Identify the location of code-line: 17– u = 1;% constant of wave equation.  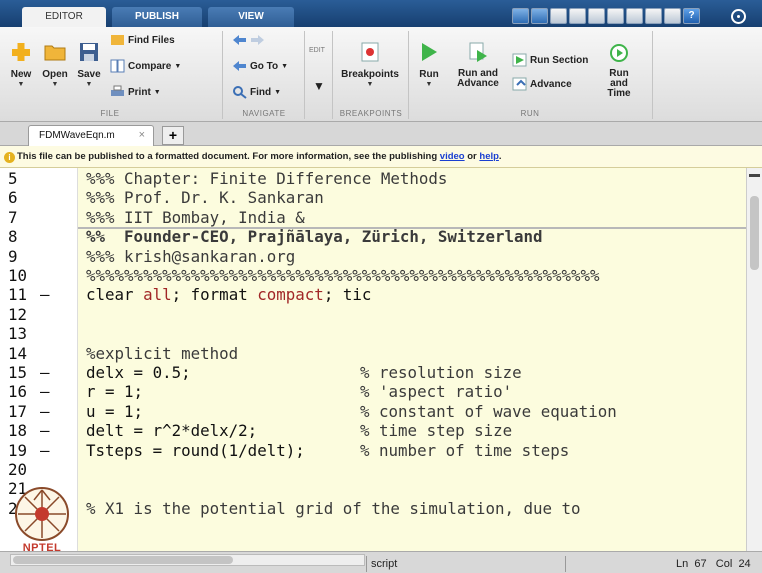
(373, 411).